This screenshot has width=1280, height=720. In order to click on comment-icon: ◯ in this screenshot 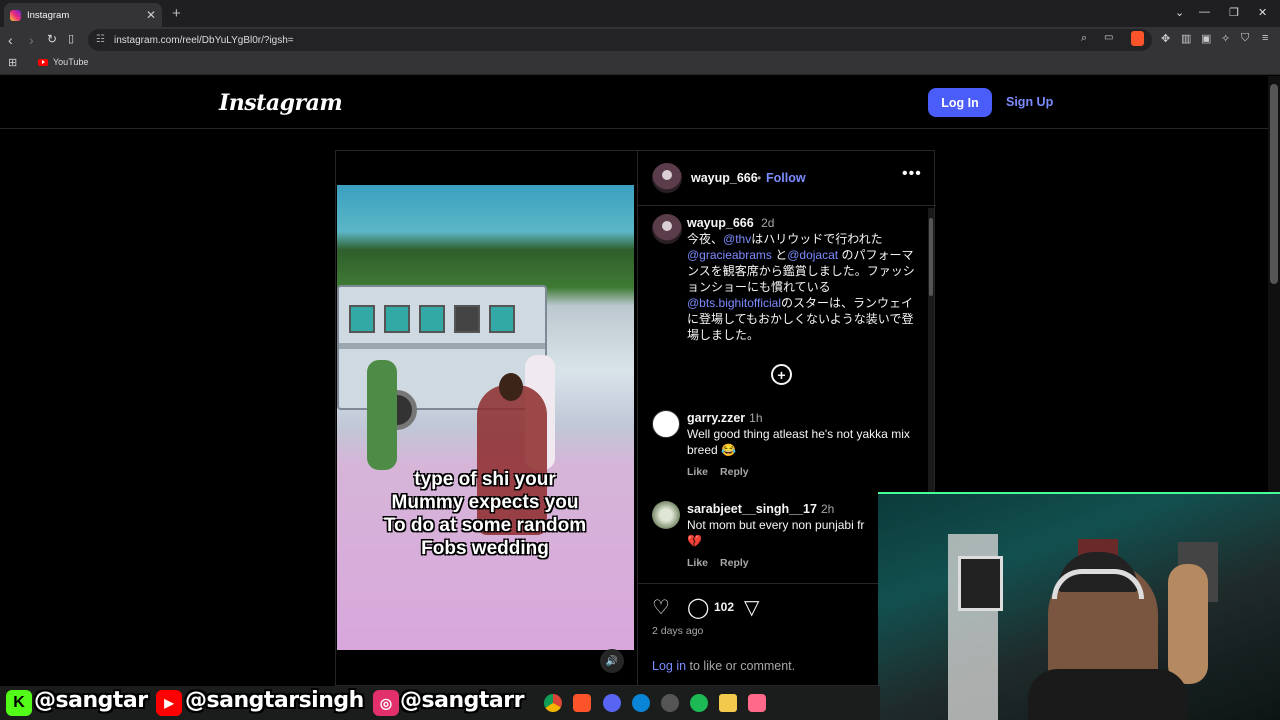, I will do `click(698, 607)`.